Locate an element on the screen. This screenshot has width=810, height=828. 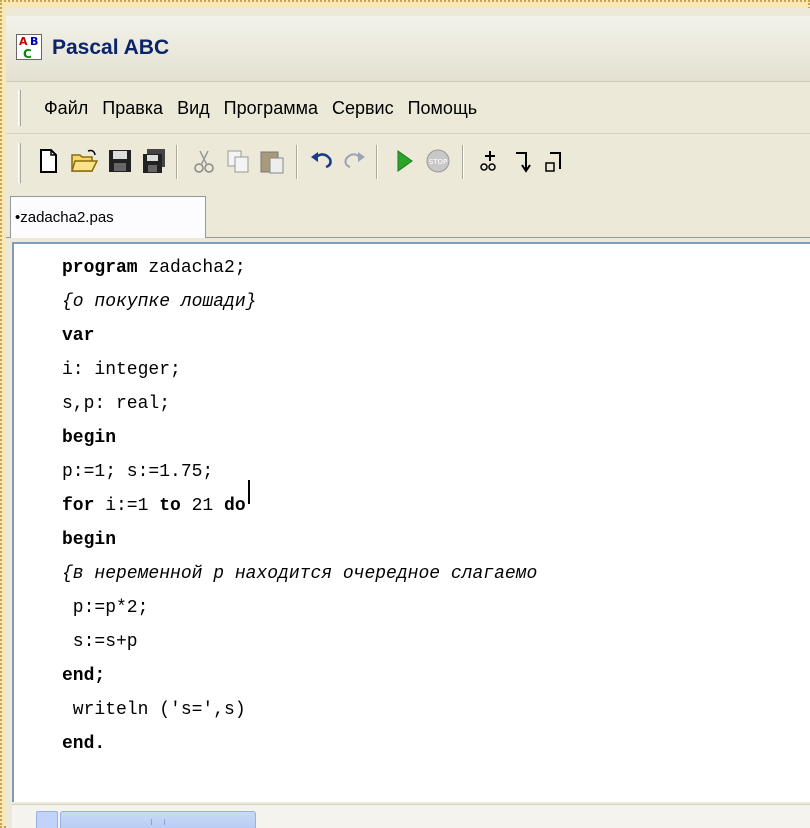
app-icon: A B C is located at coordinates (29, 47).